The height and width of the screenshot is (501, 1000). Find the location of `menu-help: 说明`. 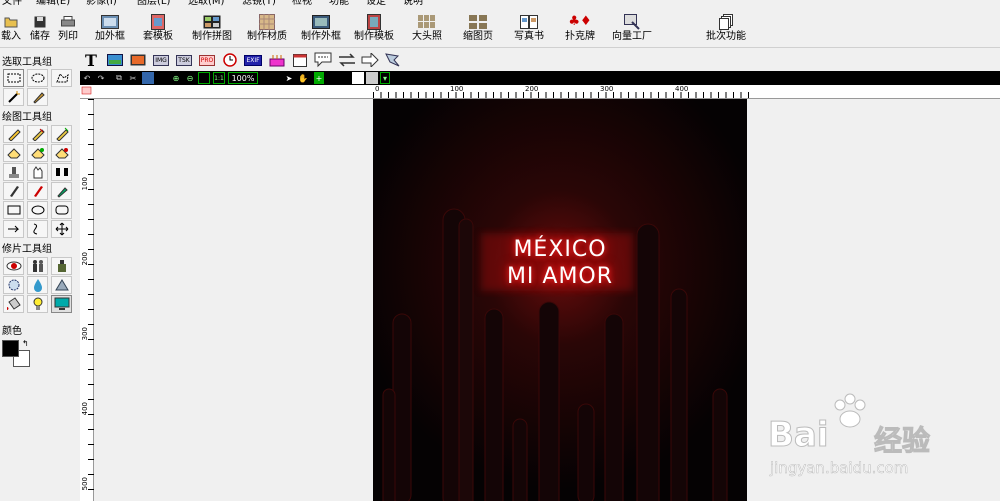

menu-help: 说明 is located at coordinates (413, 4).